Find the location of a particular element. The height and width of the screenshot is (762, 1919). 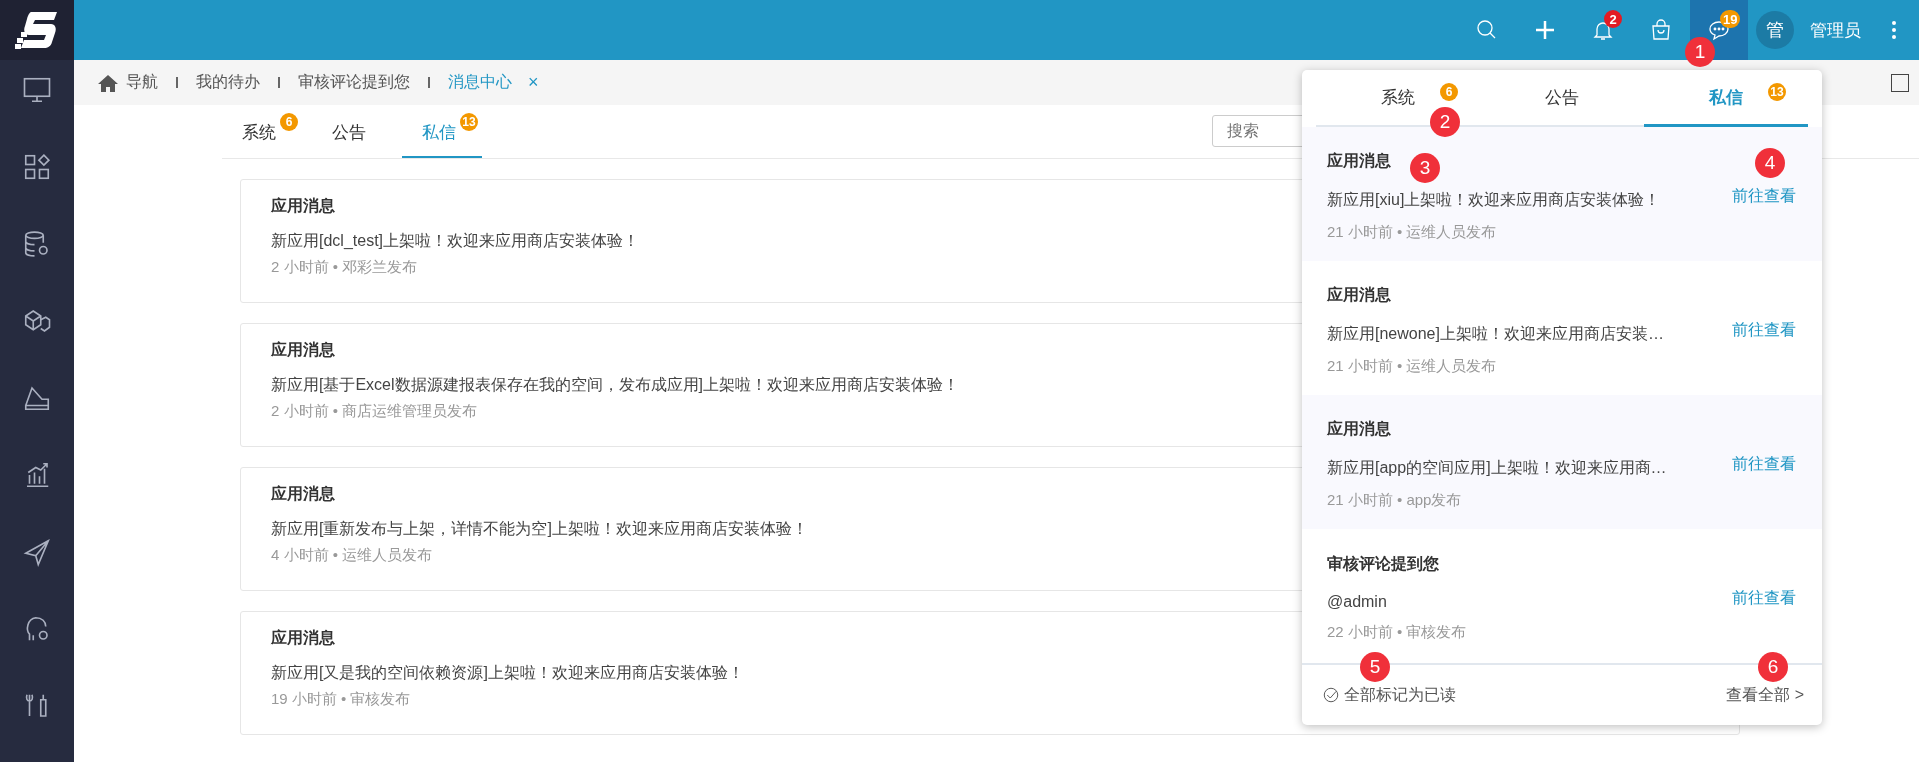

home-icon is located at coordinates (108, 82).